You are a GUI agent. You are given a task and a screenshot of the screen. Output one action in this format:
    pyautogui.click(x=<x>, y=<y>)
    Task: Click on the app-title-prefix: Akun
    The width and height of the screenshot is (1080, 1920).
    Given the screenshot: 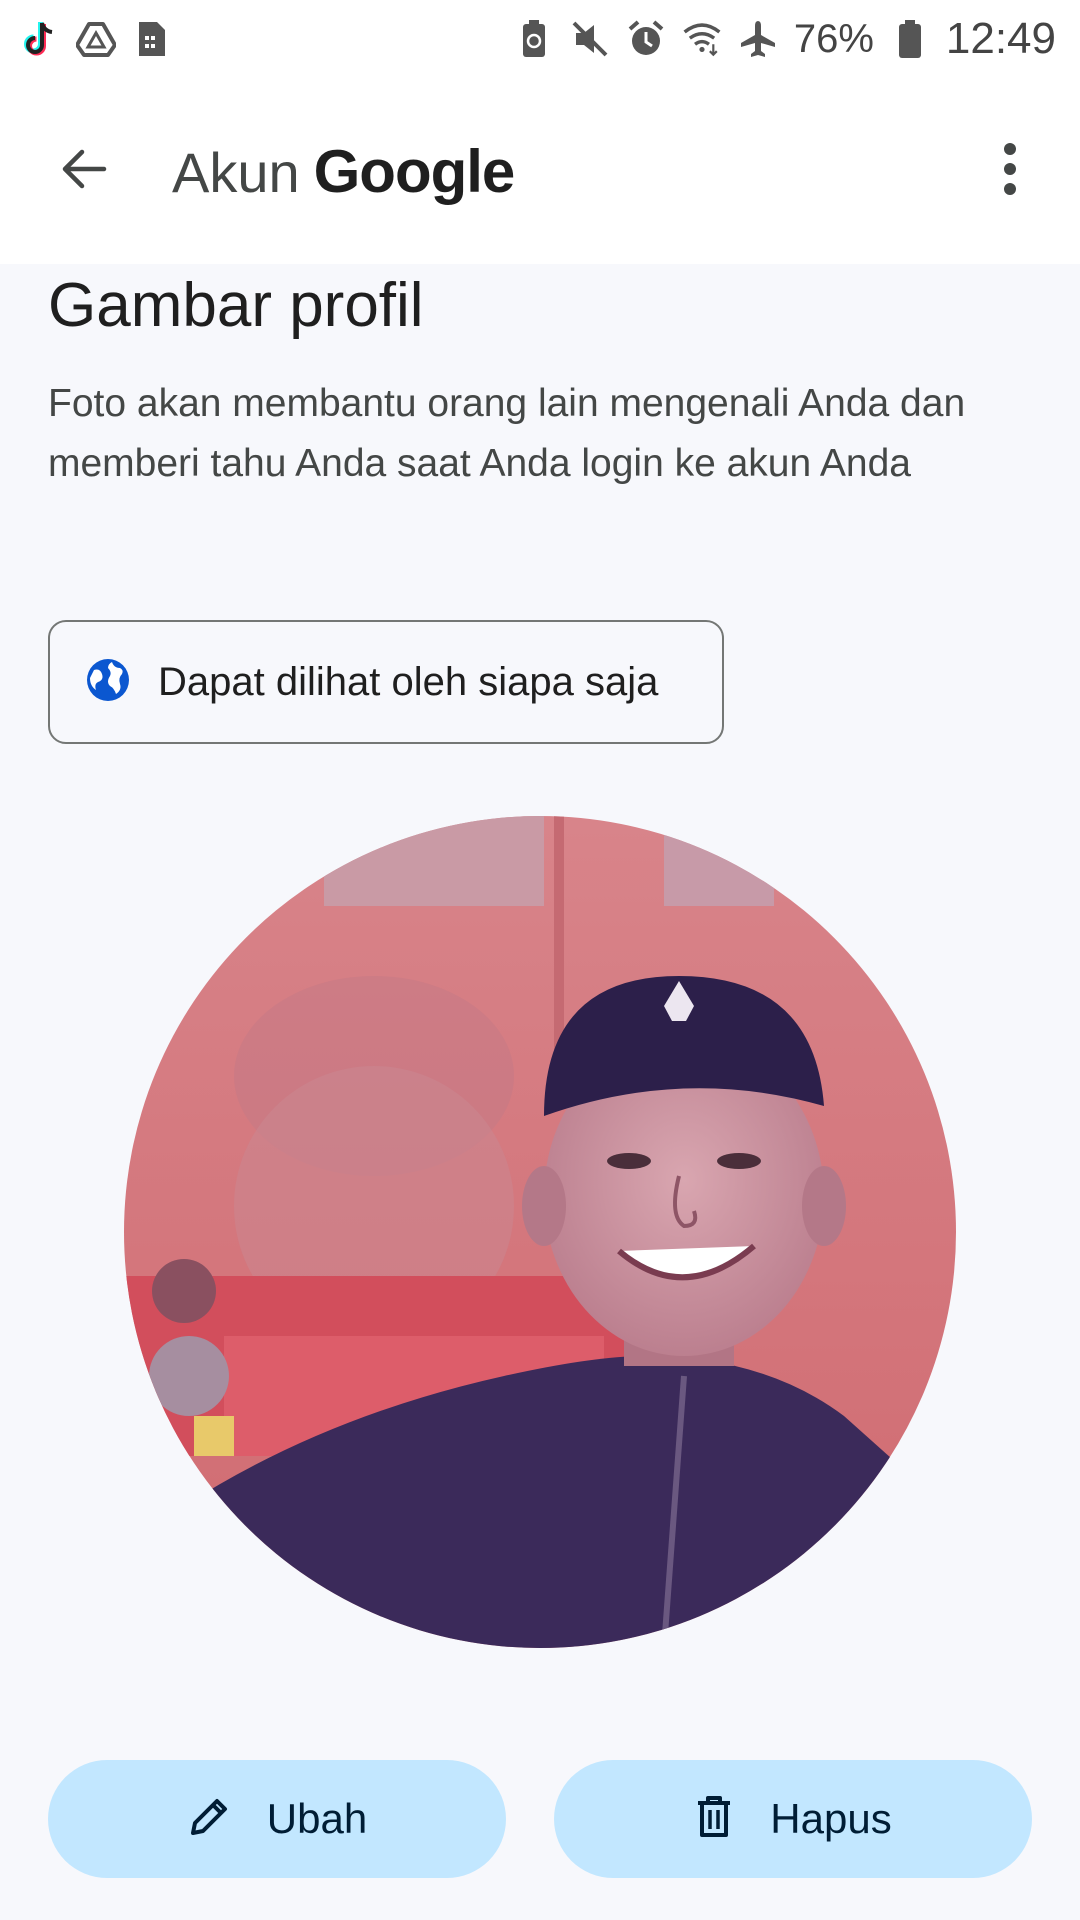 What is the action you would take?
    pyautogui.click(x=236, y=172)
    